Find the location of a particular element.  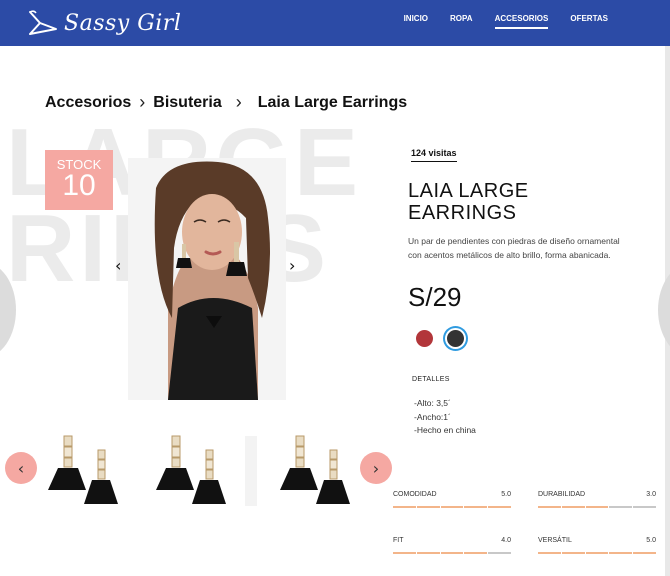

breadcrumb-bisuteria: Bisuteria is located at coordinates (187, 103).